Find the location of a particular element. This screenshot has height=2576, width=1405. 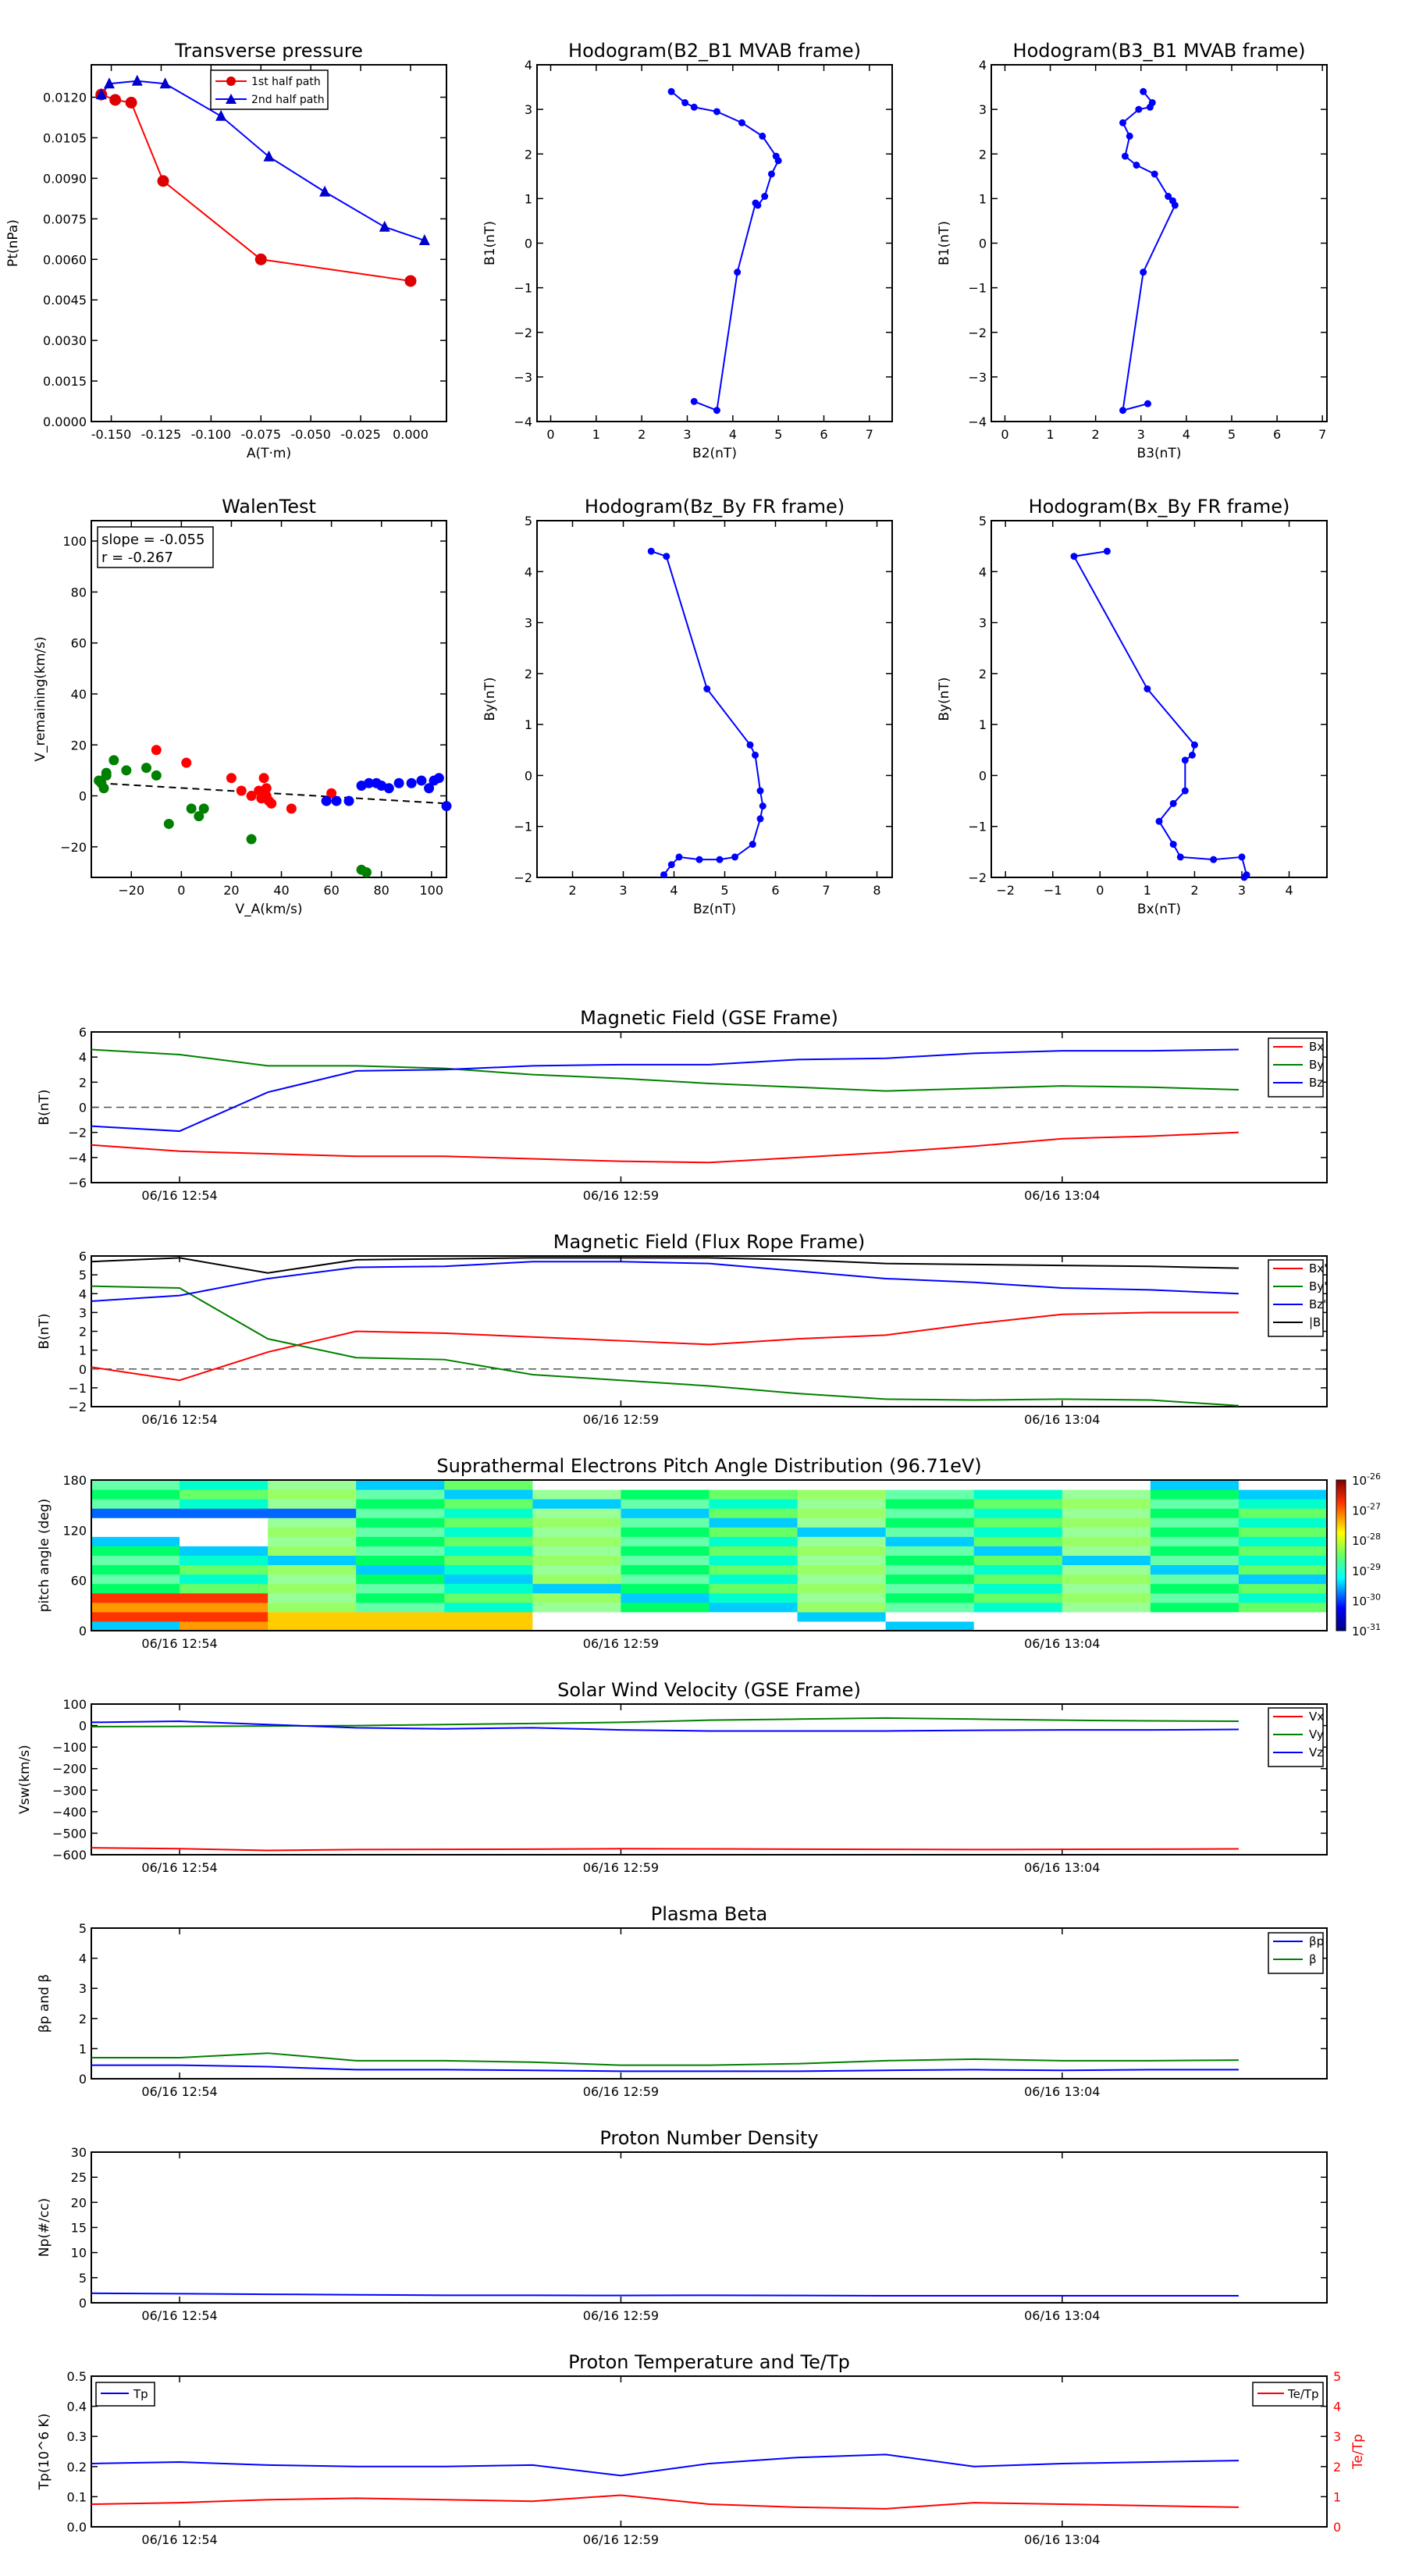

mag-gse-ylabel: B(nT) is located at coordinates (45, 1107).